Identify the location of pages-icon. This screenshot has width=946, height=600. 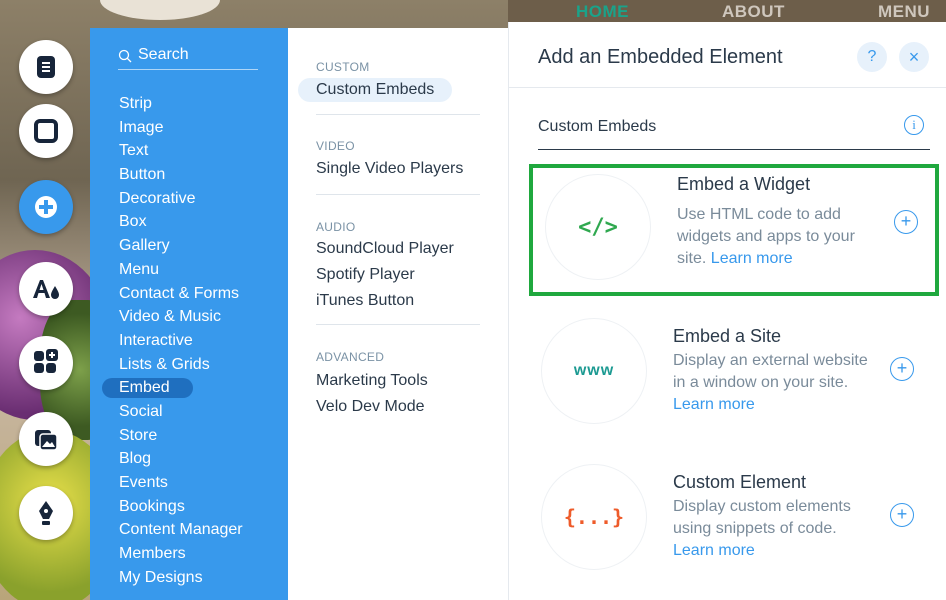
(46, 67).